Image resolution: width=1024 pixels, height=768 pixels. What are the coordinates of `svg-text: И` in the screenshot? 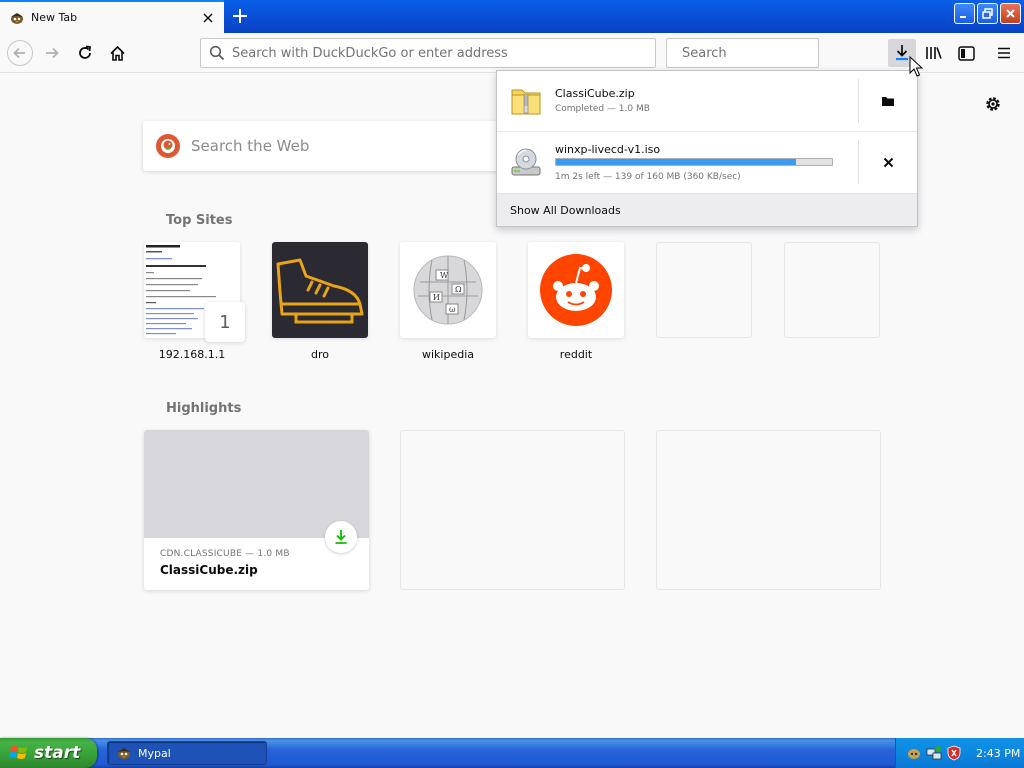 It's located at (436, 297).